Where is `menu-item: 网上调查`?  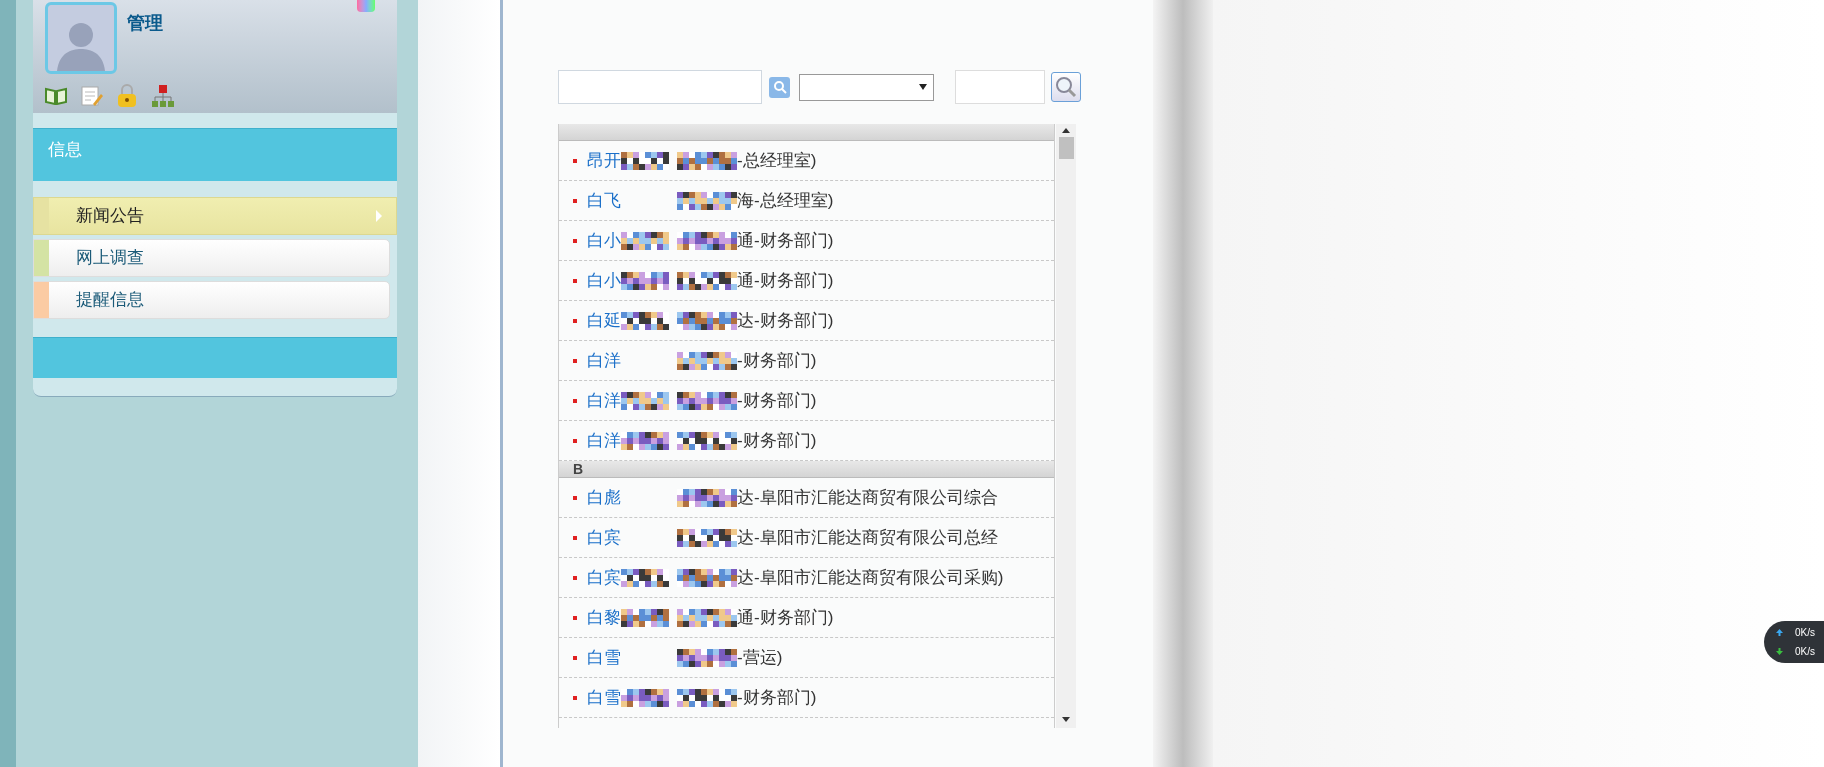 menu-item: 网上调查 is located at coordinates (211, 258).